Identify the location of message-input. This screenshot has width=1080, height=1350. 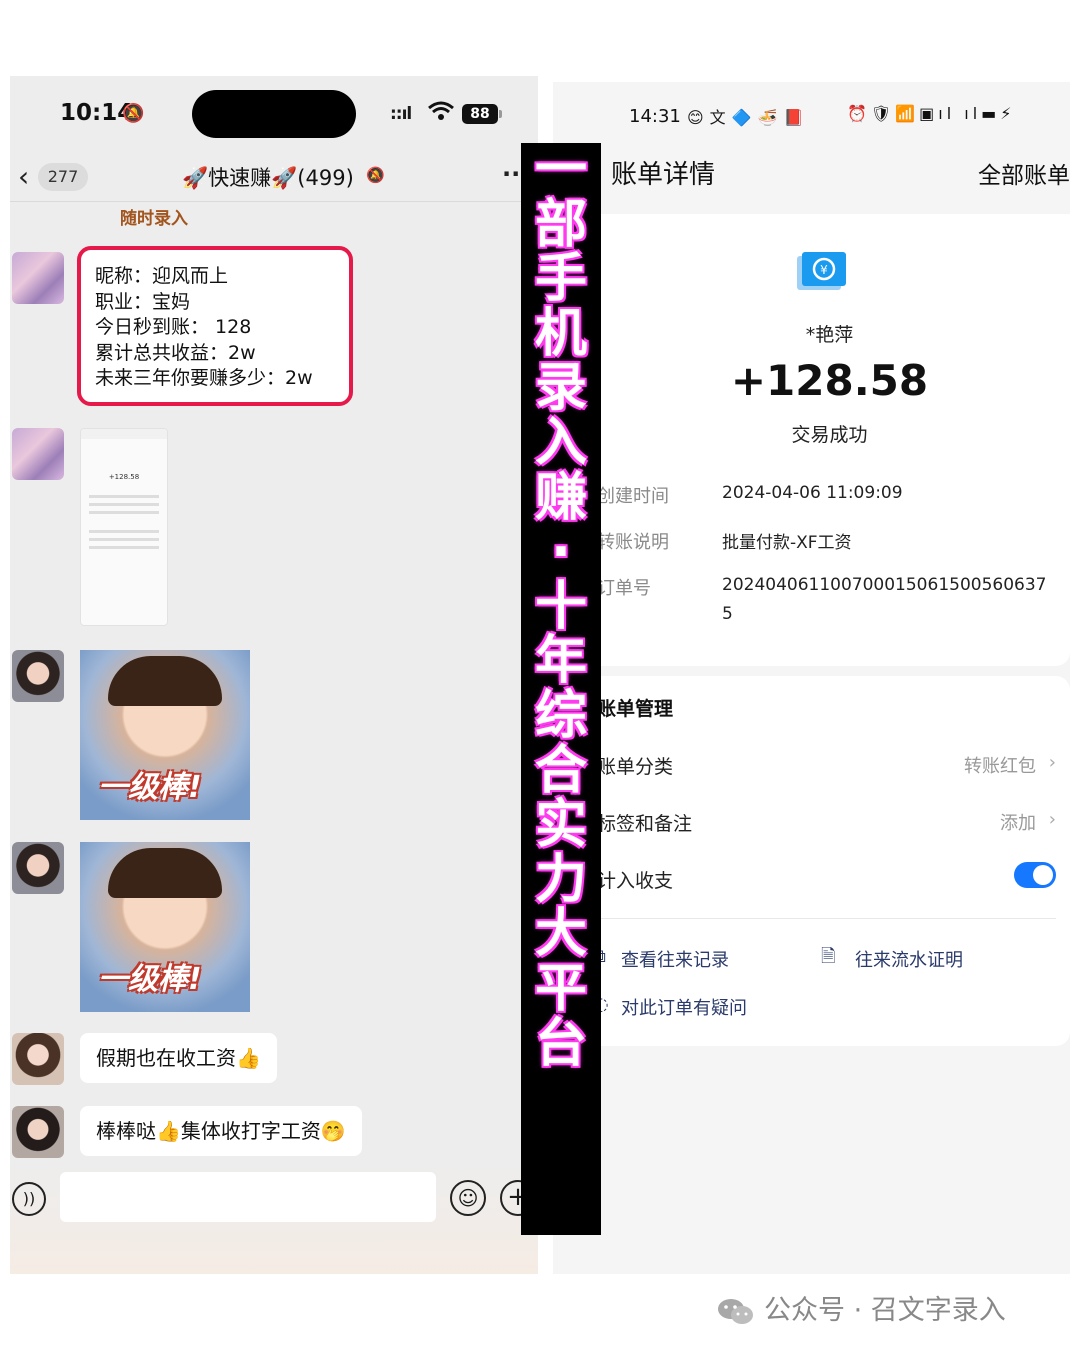
(248, 1197).